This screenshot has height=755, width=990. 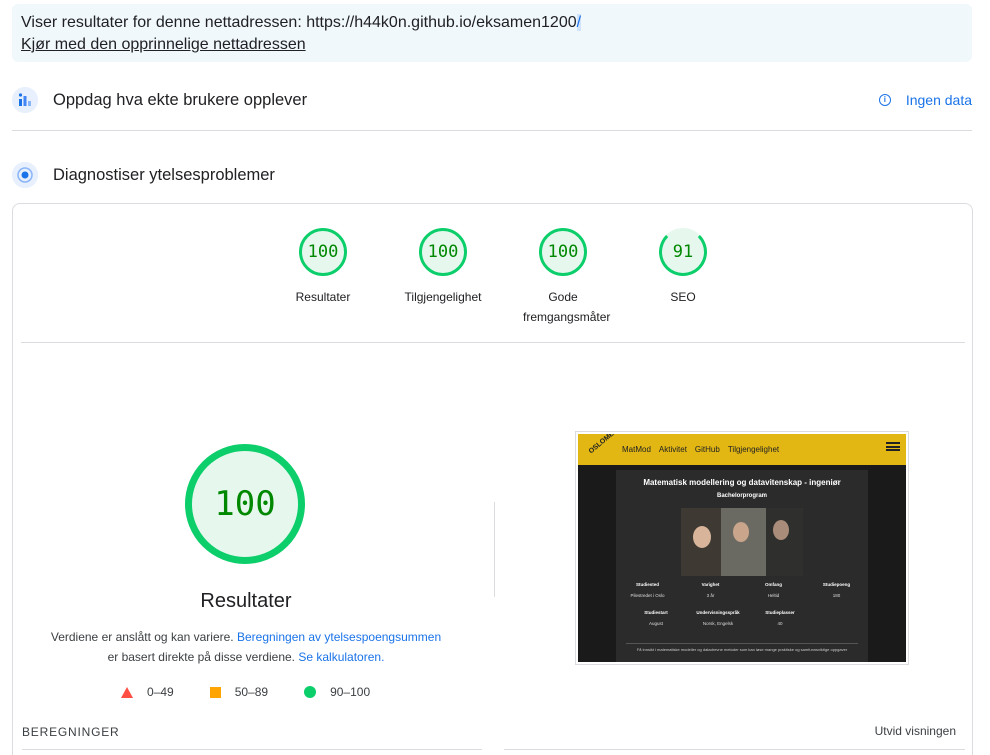 What do you see at coordinates (780, 612) in the screenshot?
I see `info-key: Studieplasser` at bounding box center [780, 612].